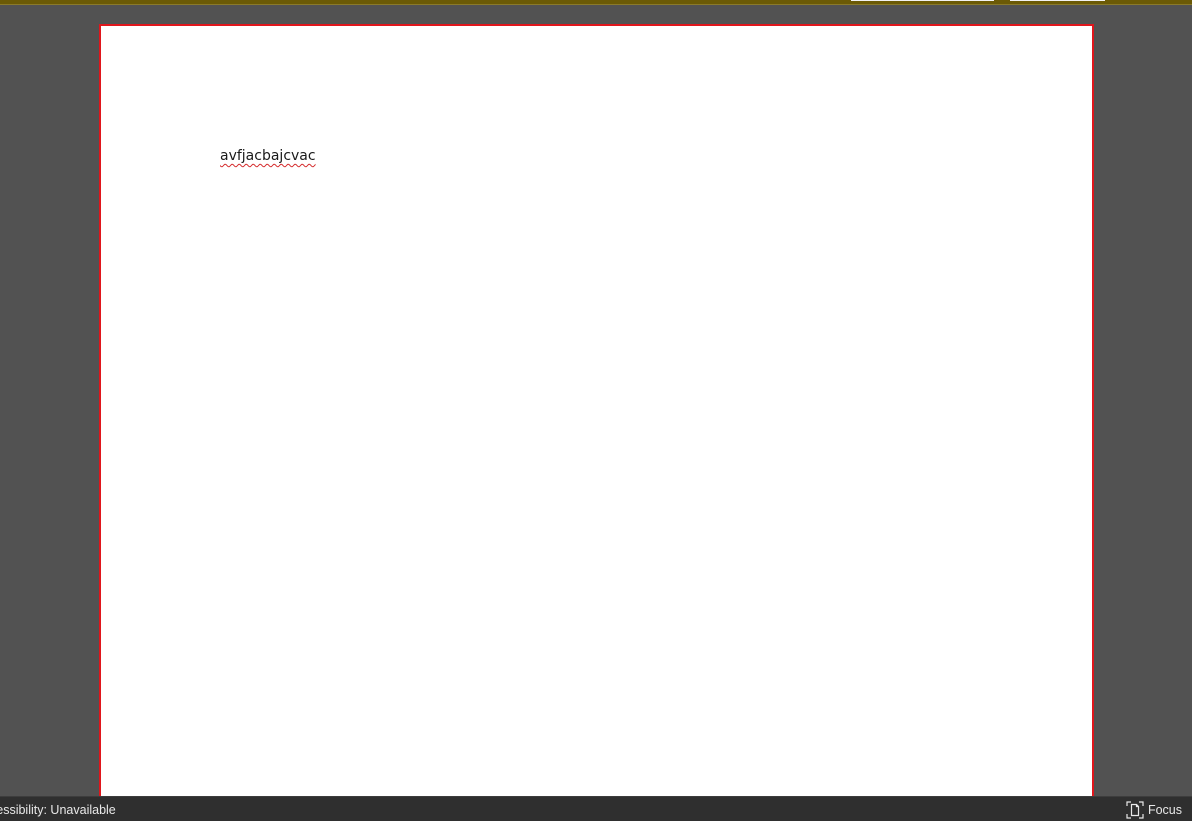 This screenshot has height=821, width=1192. I want to click on document-text-misspelled: avfjacbajcvac, so click(268, 156).